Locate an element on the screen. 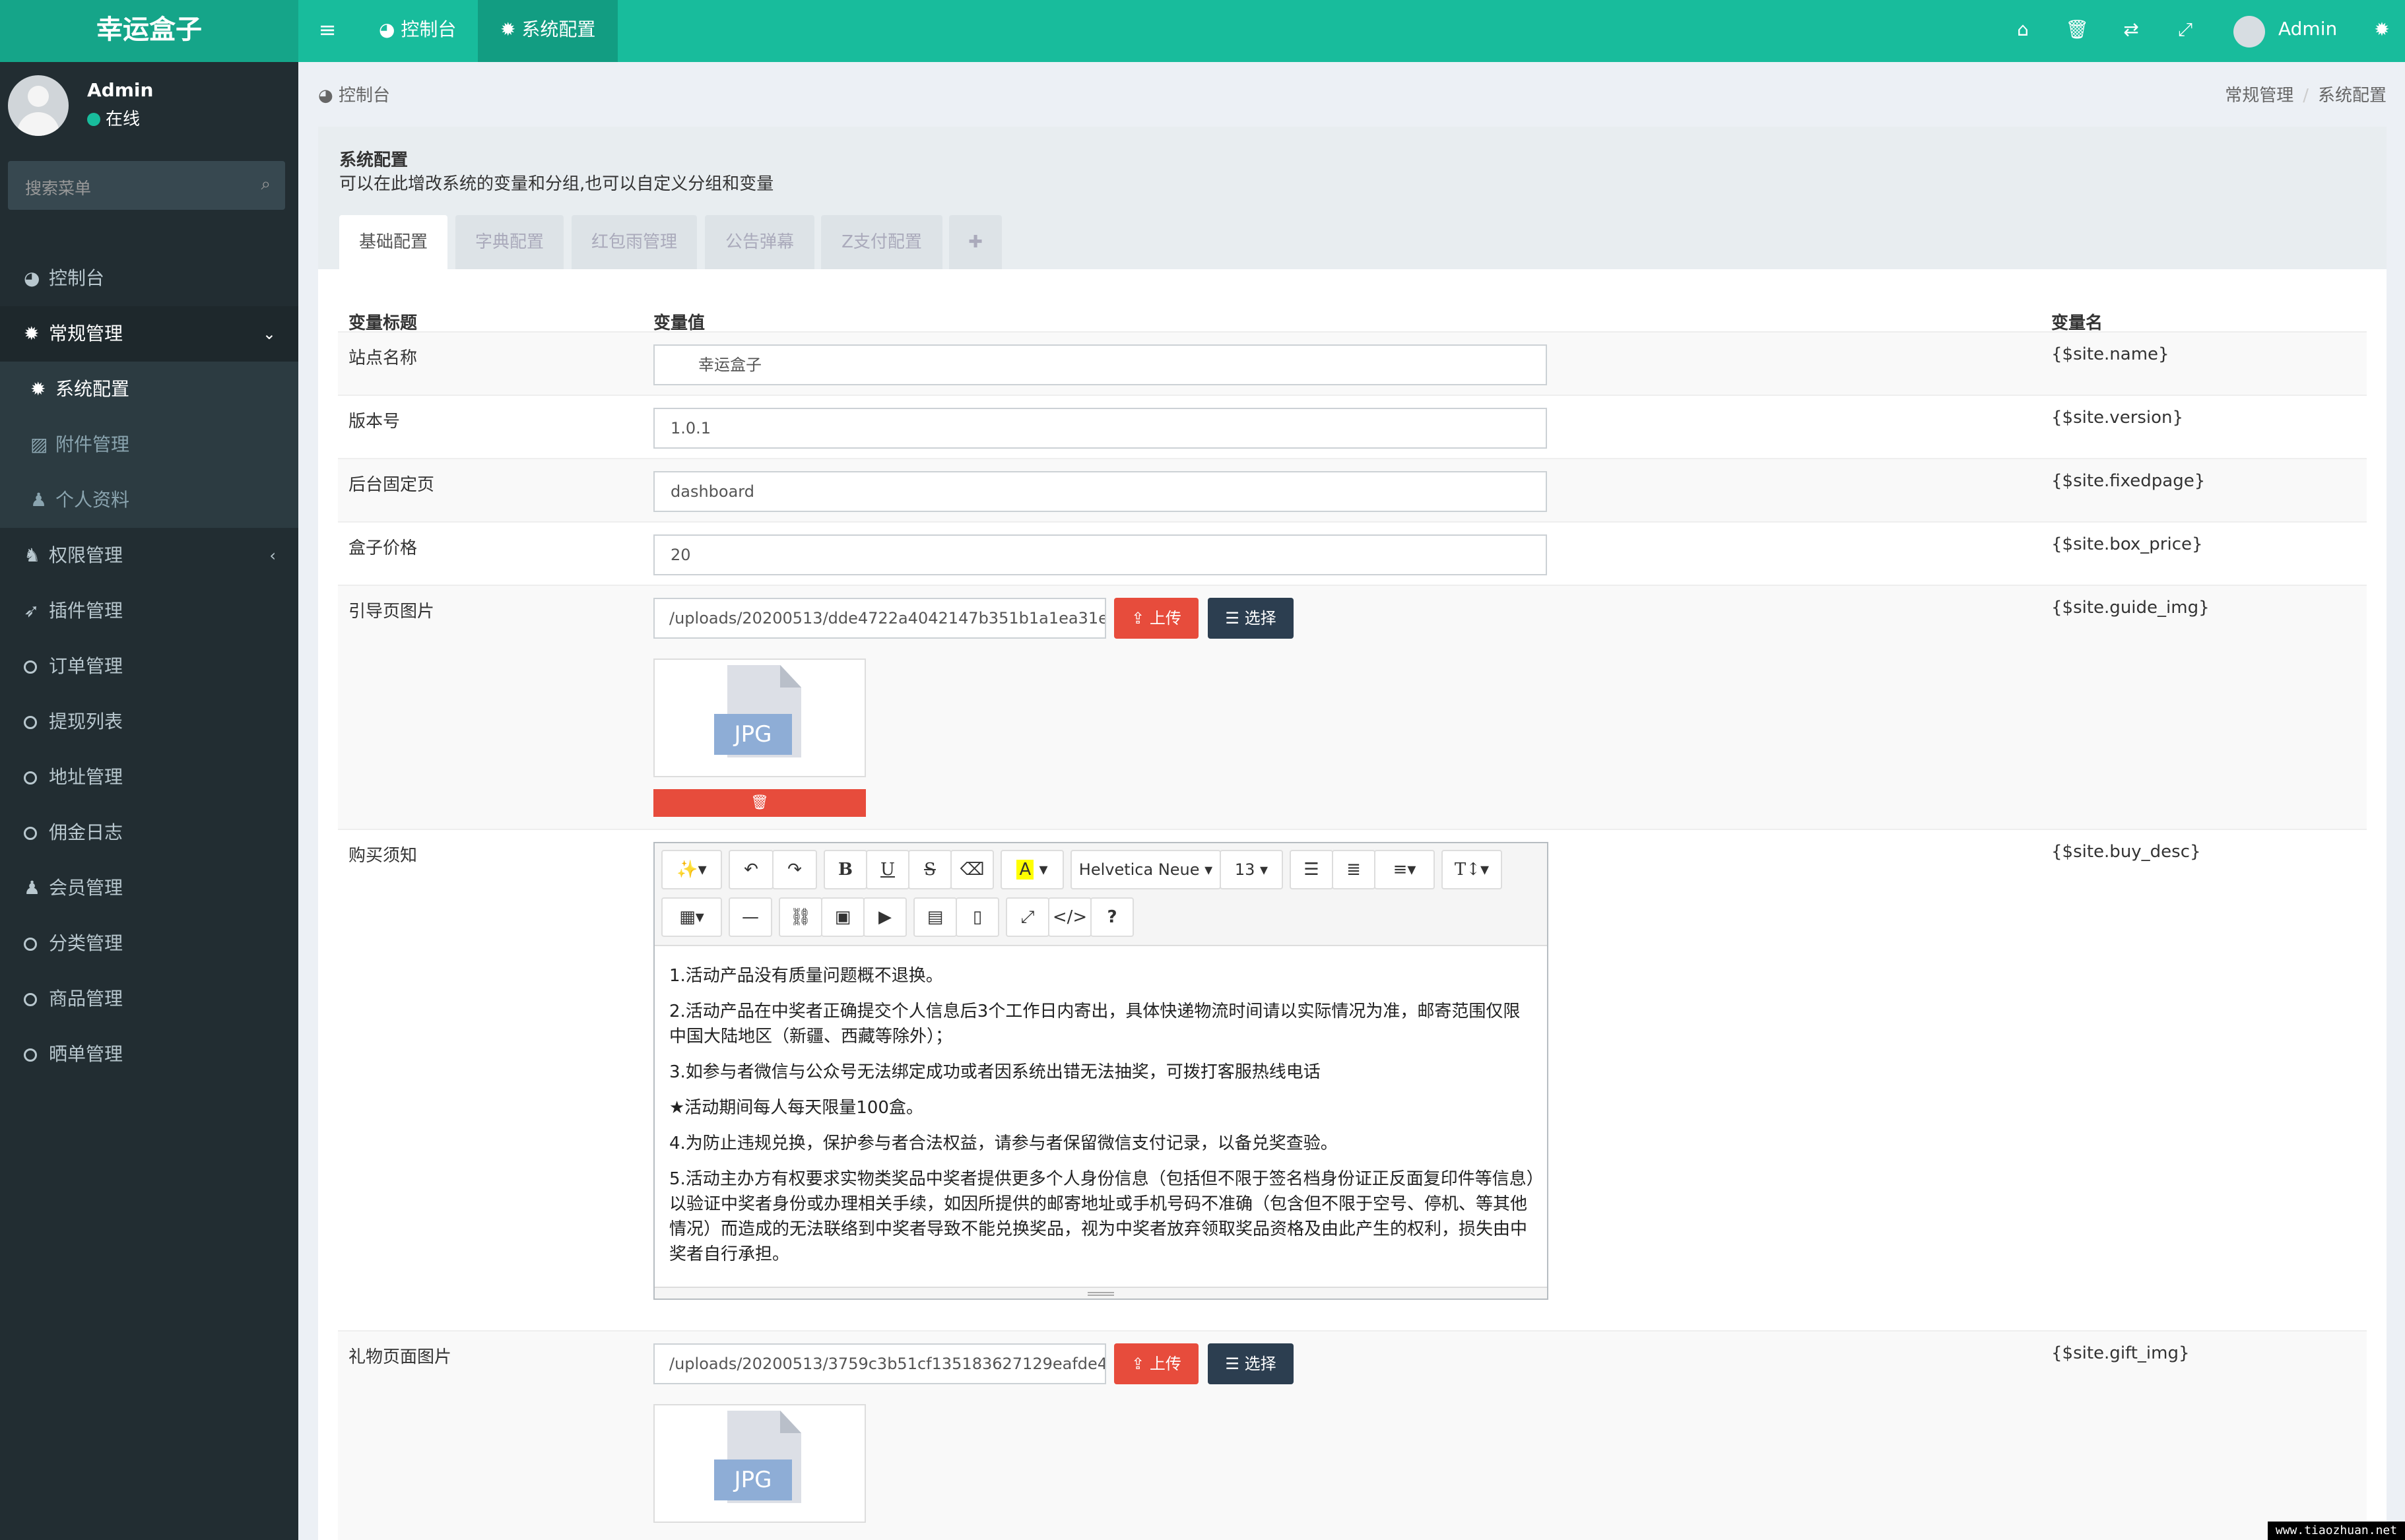  redo-icon: ↷ is located at coordinates (795, 869).